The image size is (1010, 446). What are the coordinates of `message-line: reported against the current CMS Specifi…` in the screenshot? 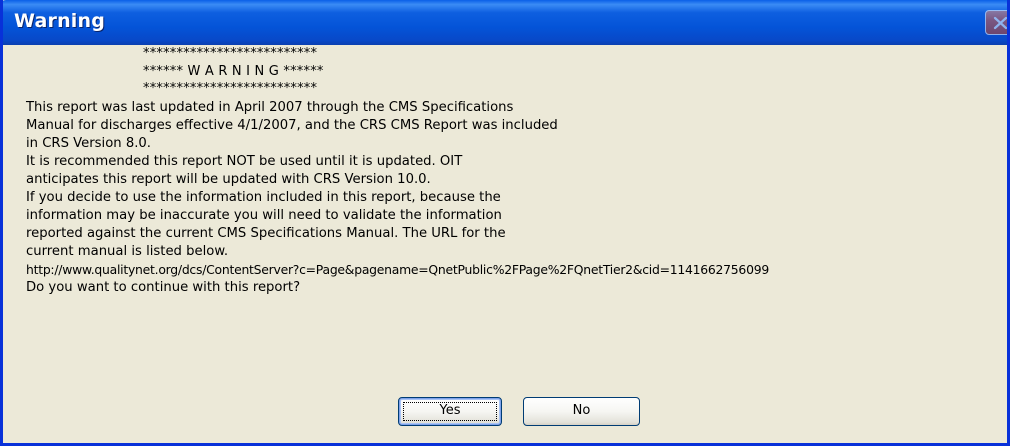 It's located at (266, 233).